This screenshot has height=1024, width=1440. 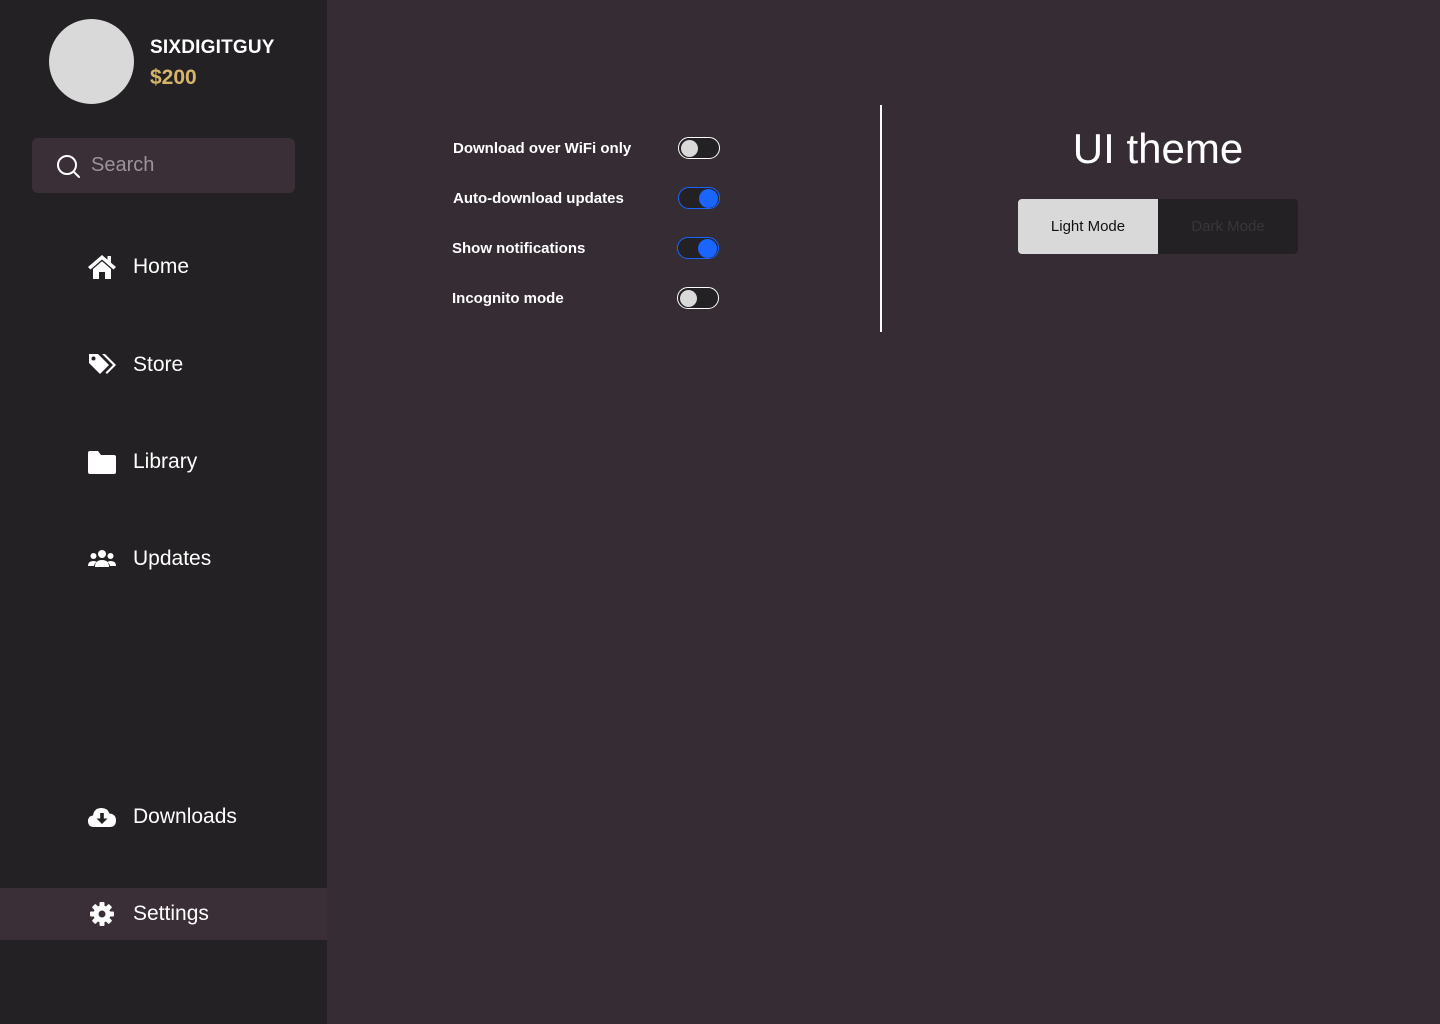 What do you see at coordinates (102, 817) in the screenshot?
I see `cloud-download-icon` at bounding box center [102, 817].